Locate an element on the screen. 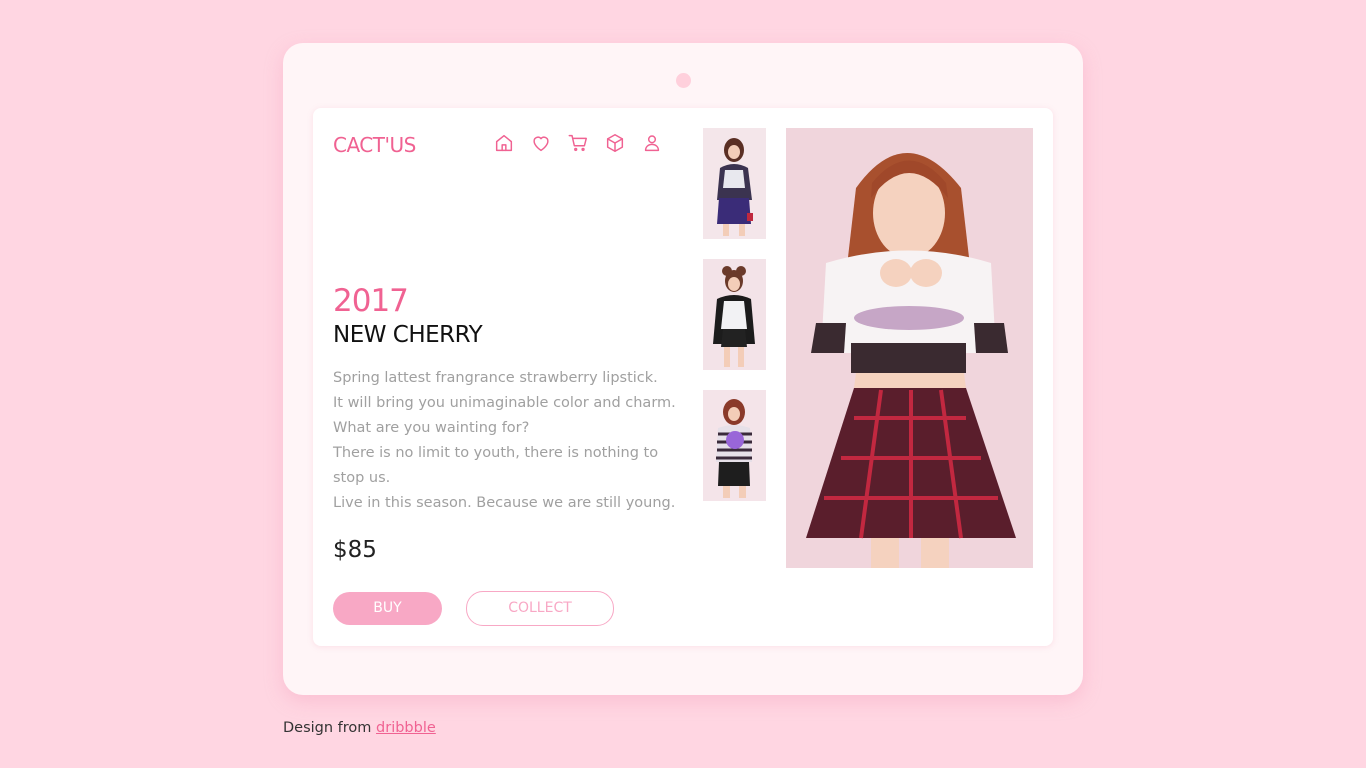 This screenshot has height=768, width=1366. product-price: $85 is located at coordinates (355, 550).